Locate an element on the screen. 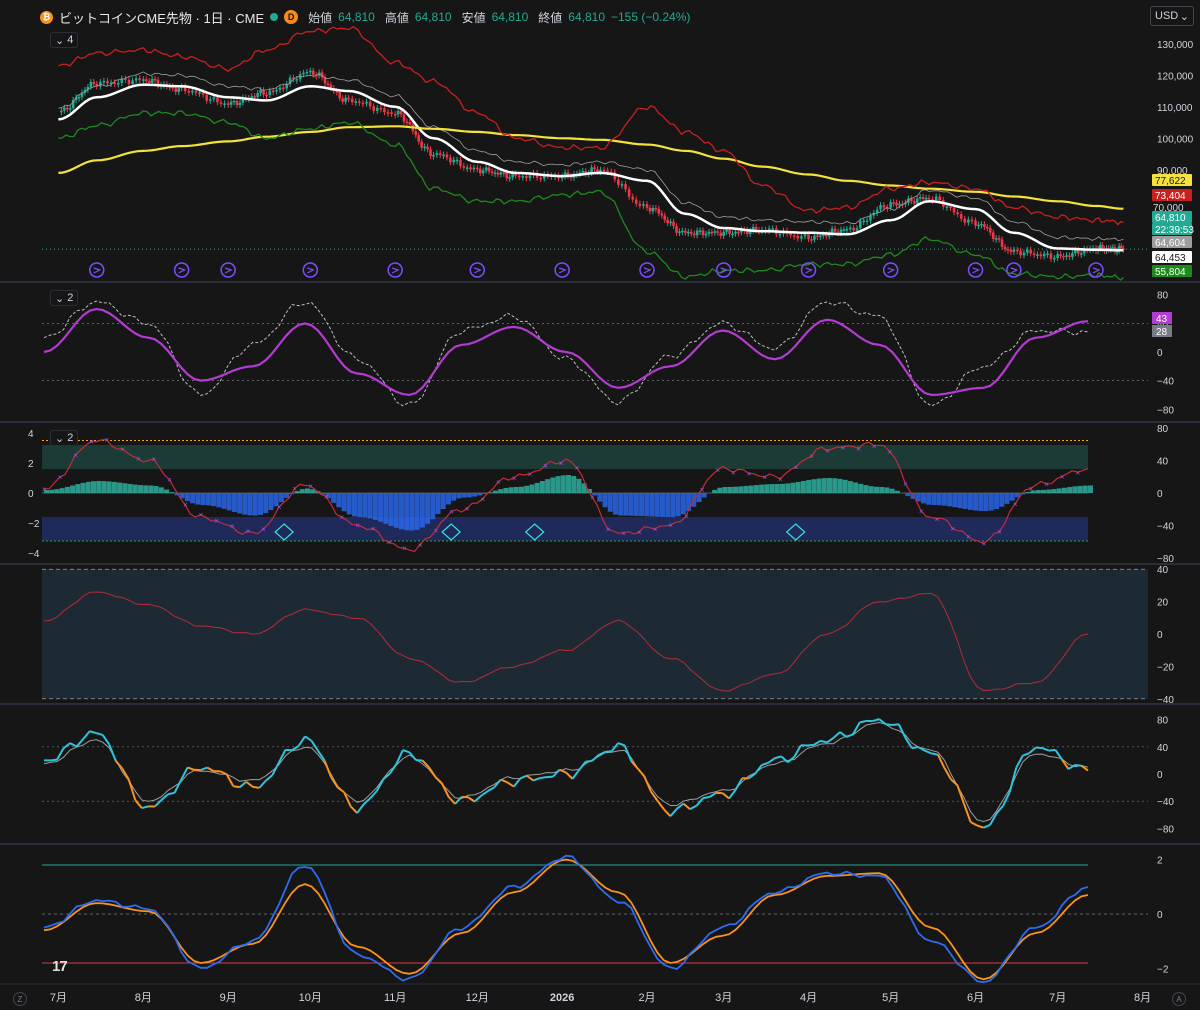 The height and width of the screenshot is (1010, 1200). currency-button: USD ⌄ is located at coordinates (1172, 16).